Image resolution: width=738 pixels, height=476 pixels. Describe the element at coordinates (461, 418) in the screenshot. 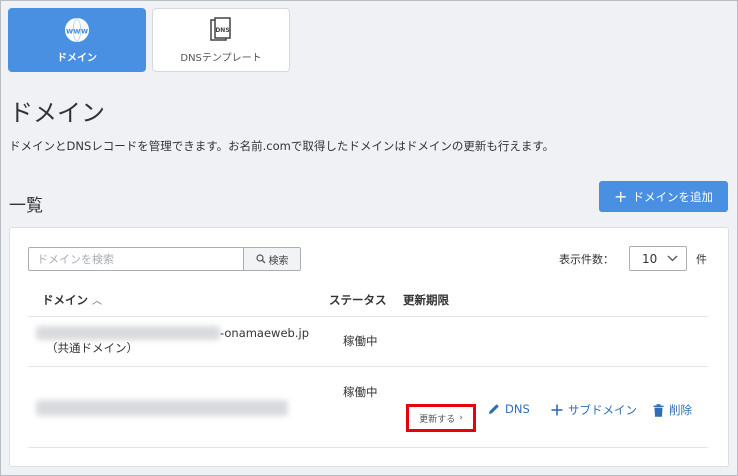

I see `chevron-right-icon: ›` at that location.